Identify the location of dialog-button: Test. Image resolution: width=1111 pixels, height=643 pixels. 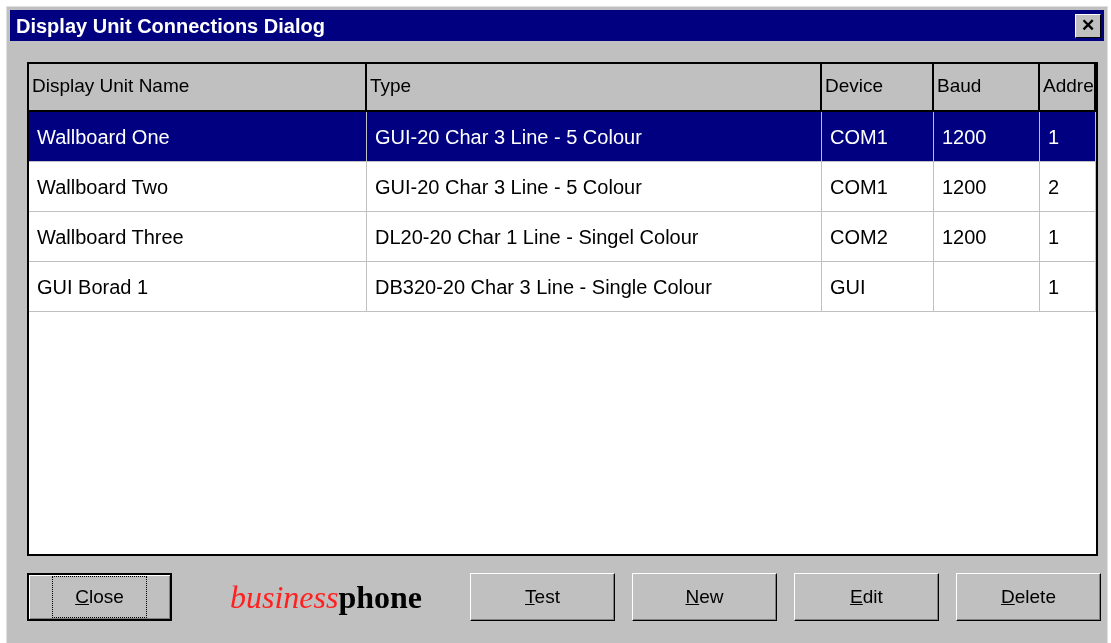
(542, 597).